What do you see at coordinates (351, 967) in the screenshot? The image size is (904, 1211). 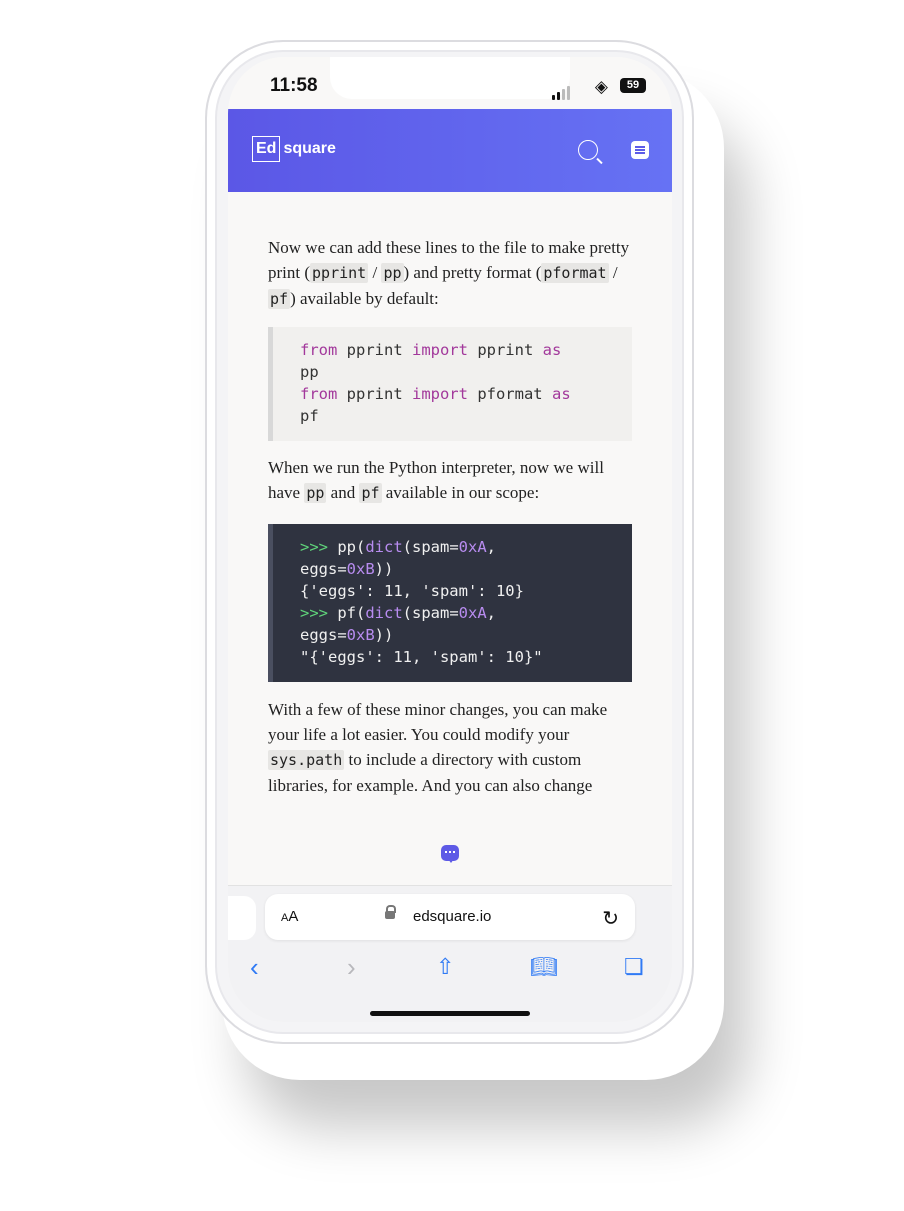 I see `chevron-right-icon: ›` at bounding box center [351, 967].